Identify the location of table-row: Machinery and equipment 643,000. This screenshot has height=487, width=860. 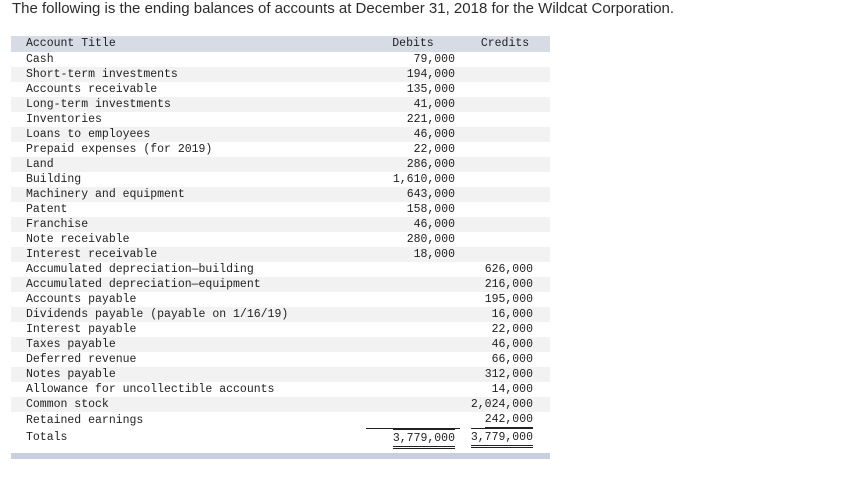
(280, 194).